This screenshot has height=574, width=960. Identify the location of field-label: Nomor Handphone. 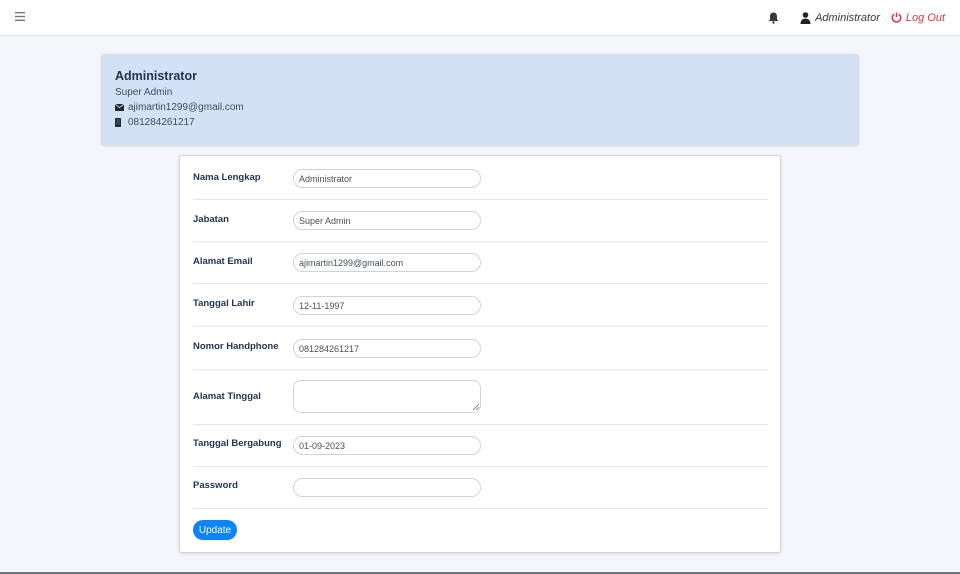
(236, 346).